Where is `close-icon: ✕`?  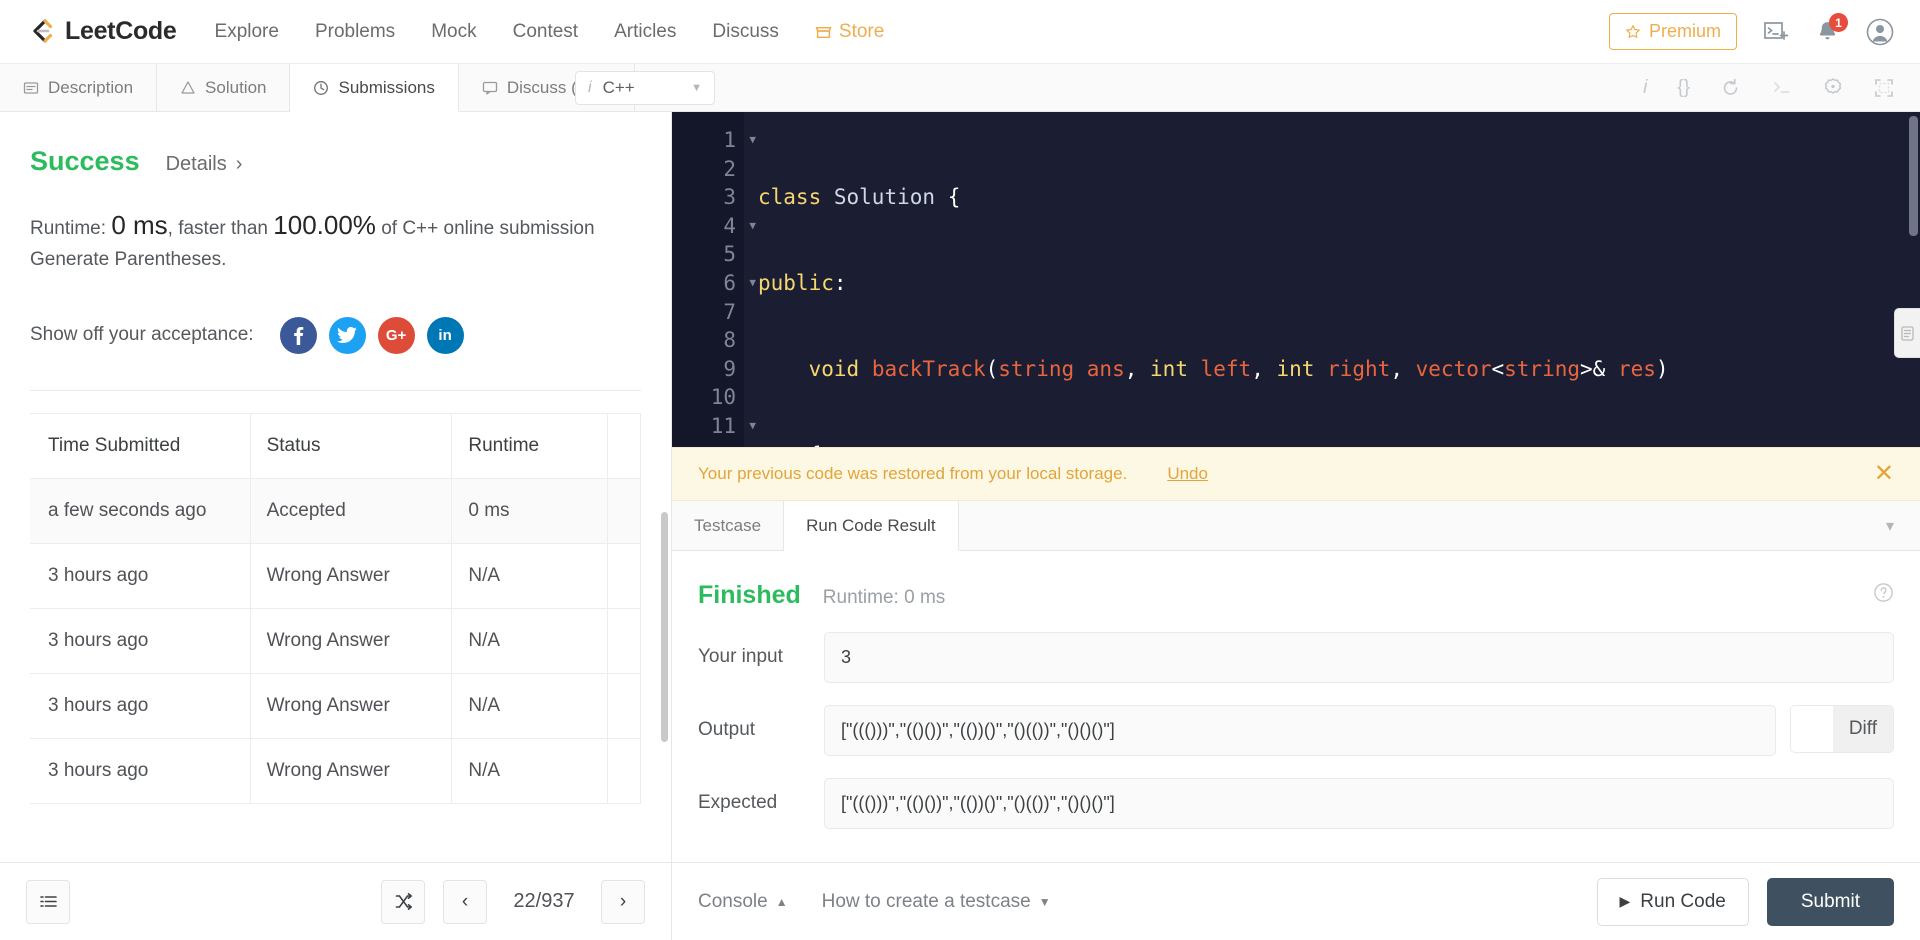
close-icon: ✕ is located at coordinates (1884, 474).